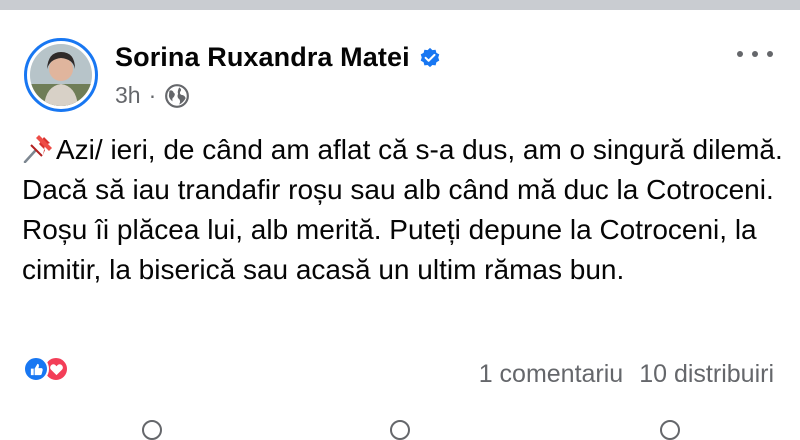 The image size is (800, 440). Describe the element at coordinates (400, 430) in the screenshot. I see `comment-action-icon` at that location.